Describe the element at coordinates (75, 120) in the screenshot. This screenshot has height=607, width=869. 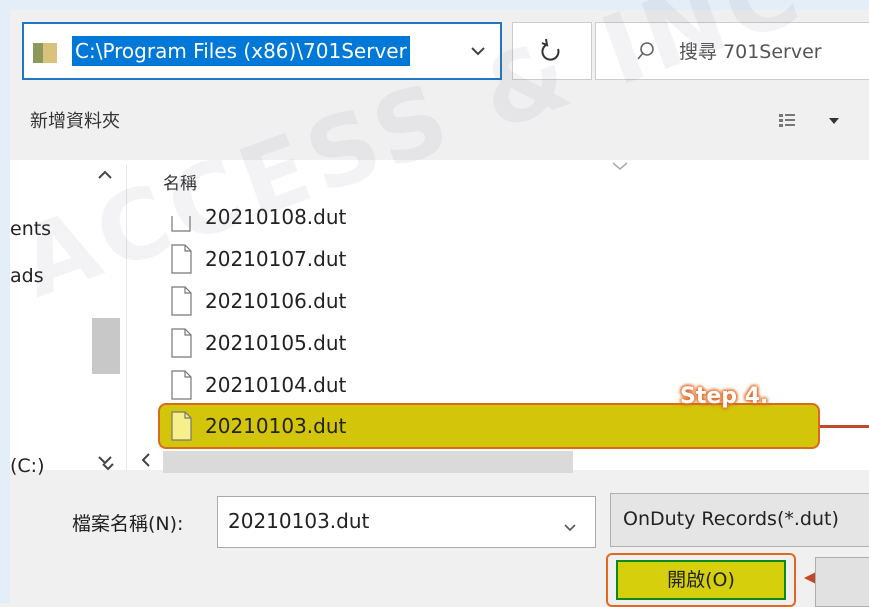
I see `new-folder-button: 新增資料夾` at that location.